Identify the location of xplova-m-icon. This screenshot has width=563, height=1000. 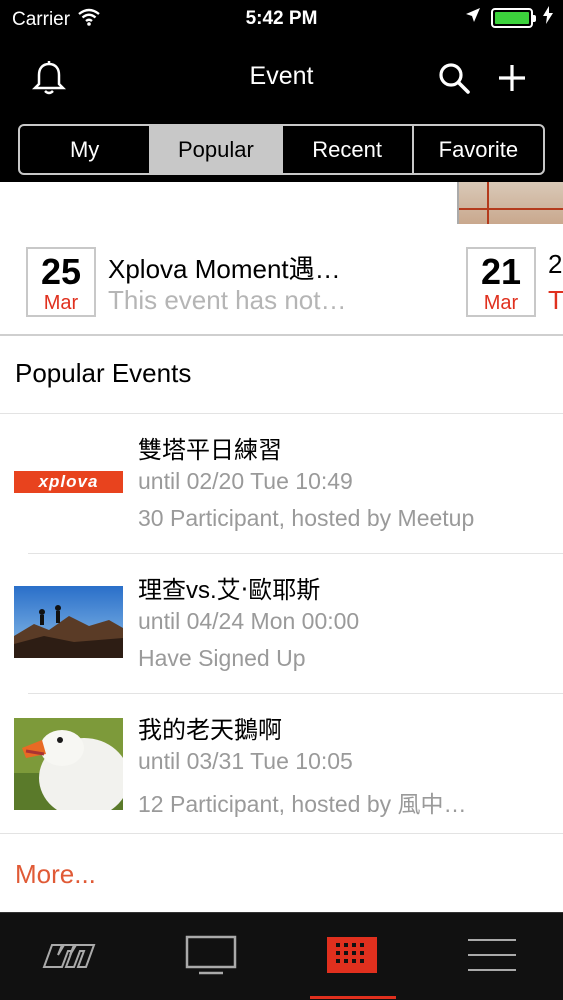
(70, 957).